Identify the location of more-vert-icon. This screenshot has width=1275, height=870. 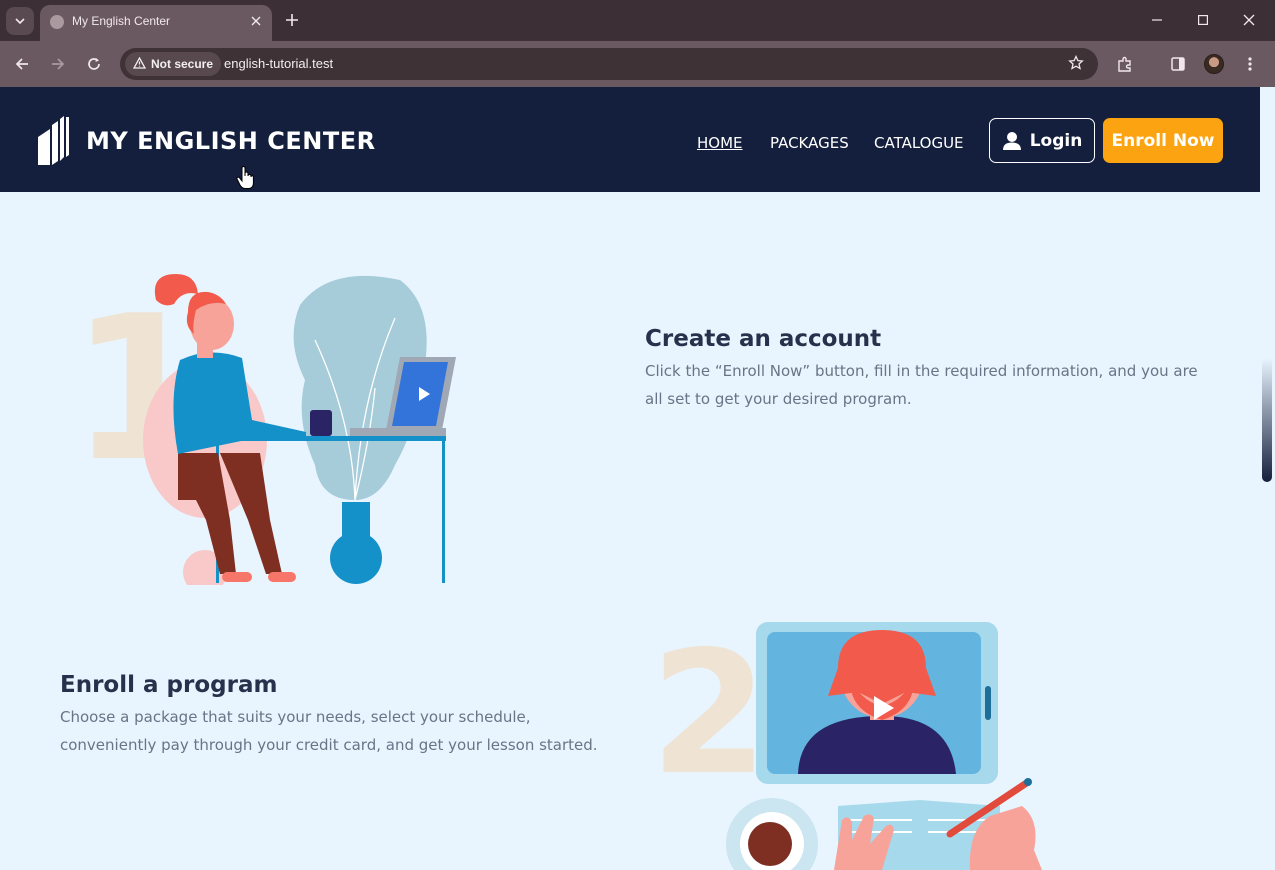
(1250, 64).